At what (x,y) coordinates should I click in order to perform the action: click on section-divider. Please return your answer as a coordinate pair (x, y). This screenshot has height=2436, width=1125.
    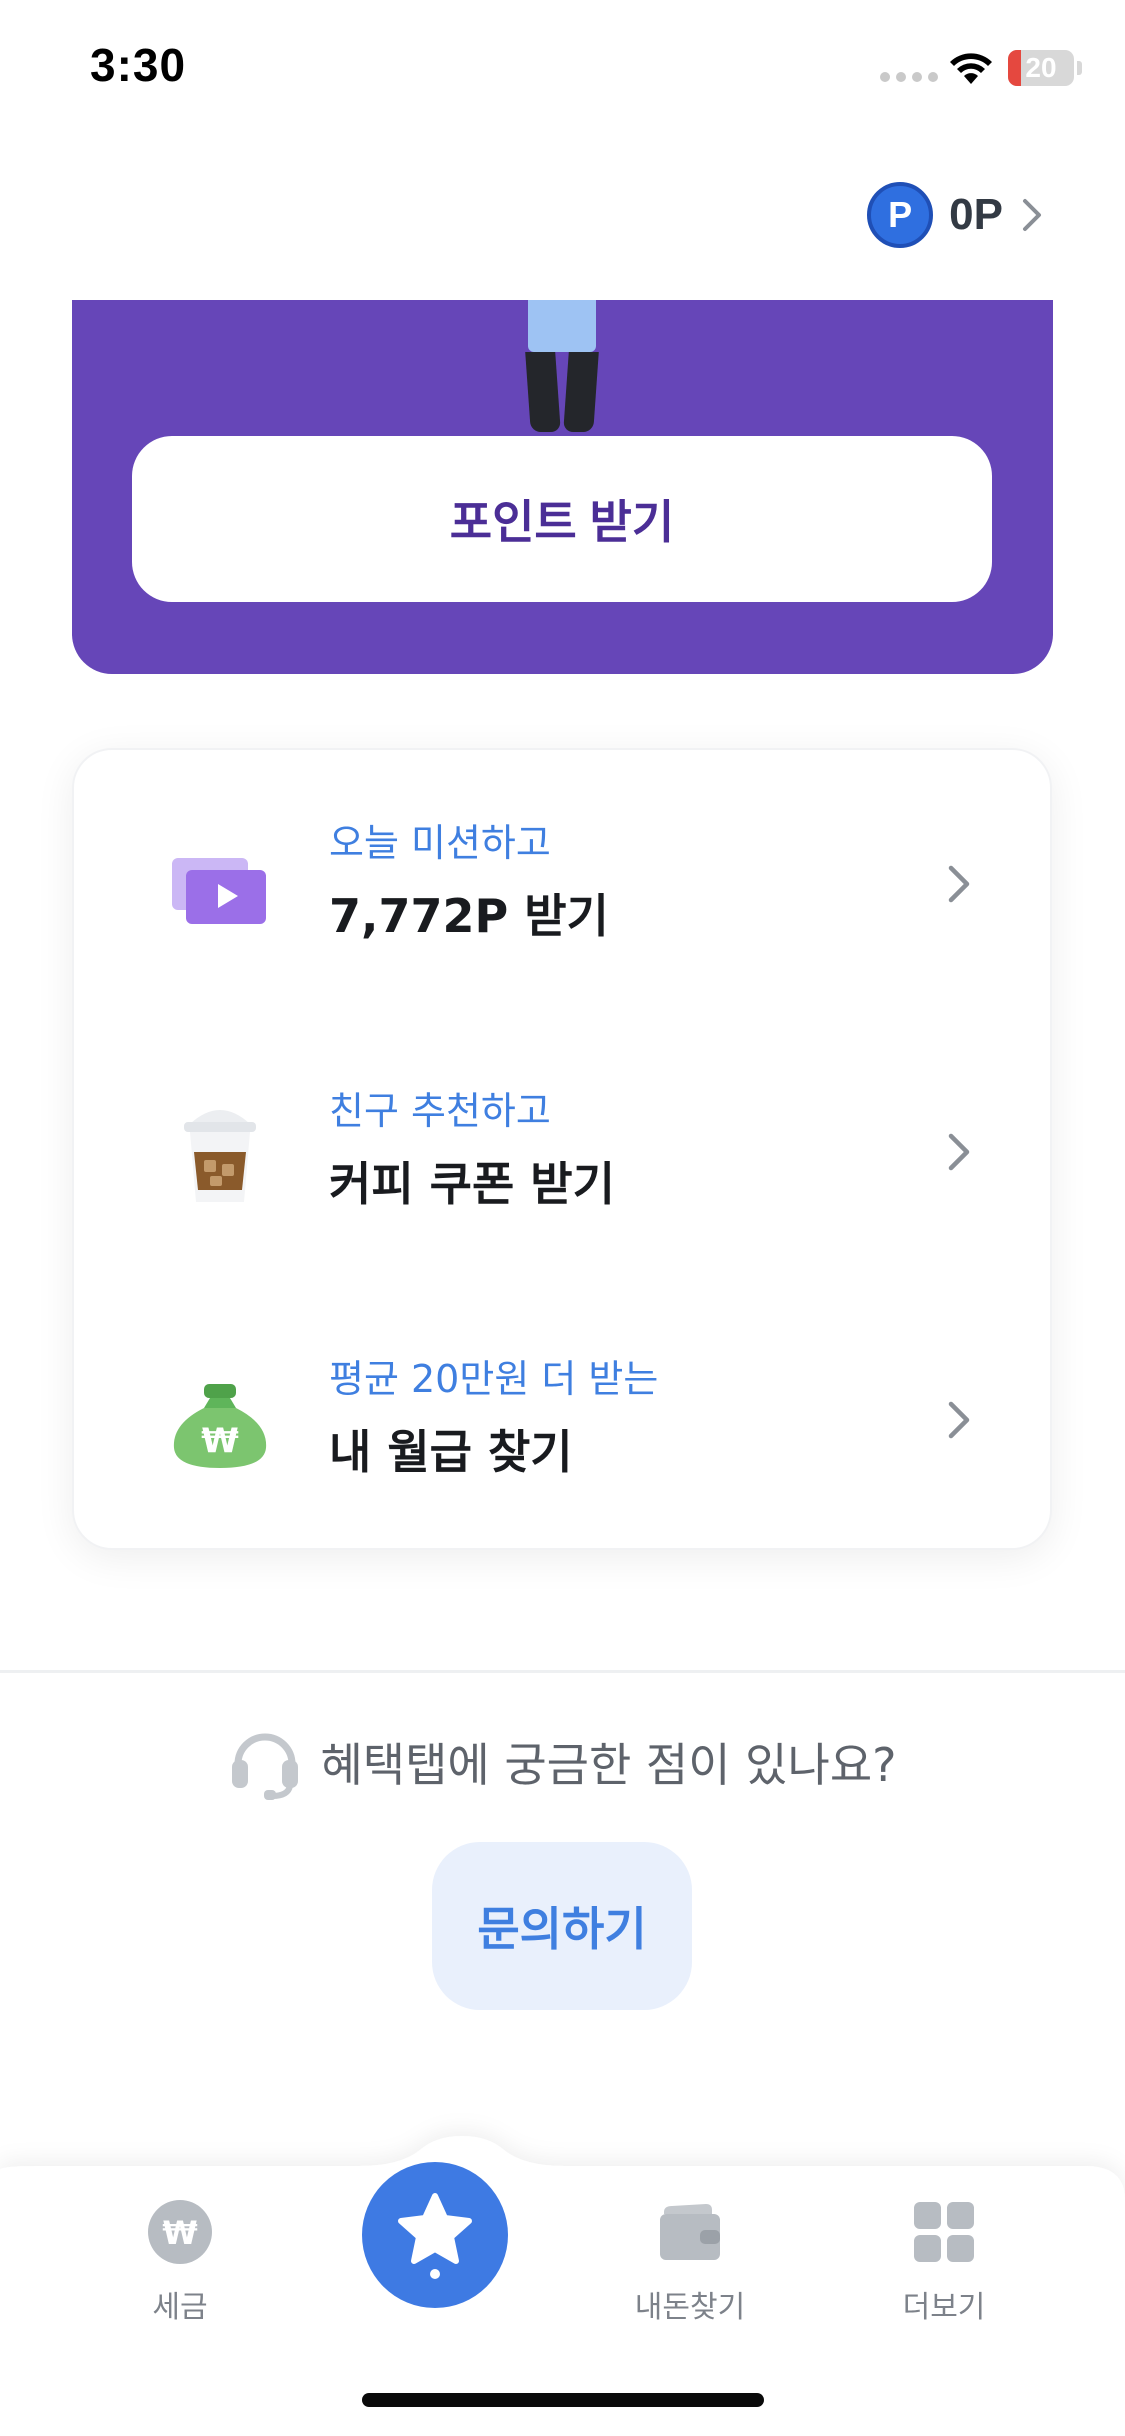
    Looking at the image, I should click on (562, 1671).